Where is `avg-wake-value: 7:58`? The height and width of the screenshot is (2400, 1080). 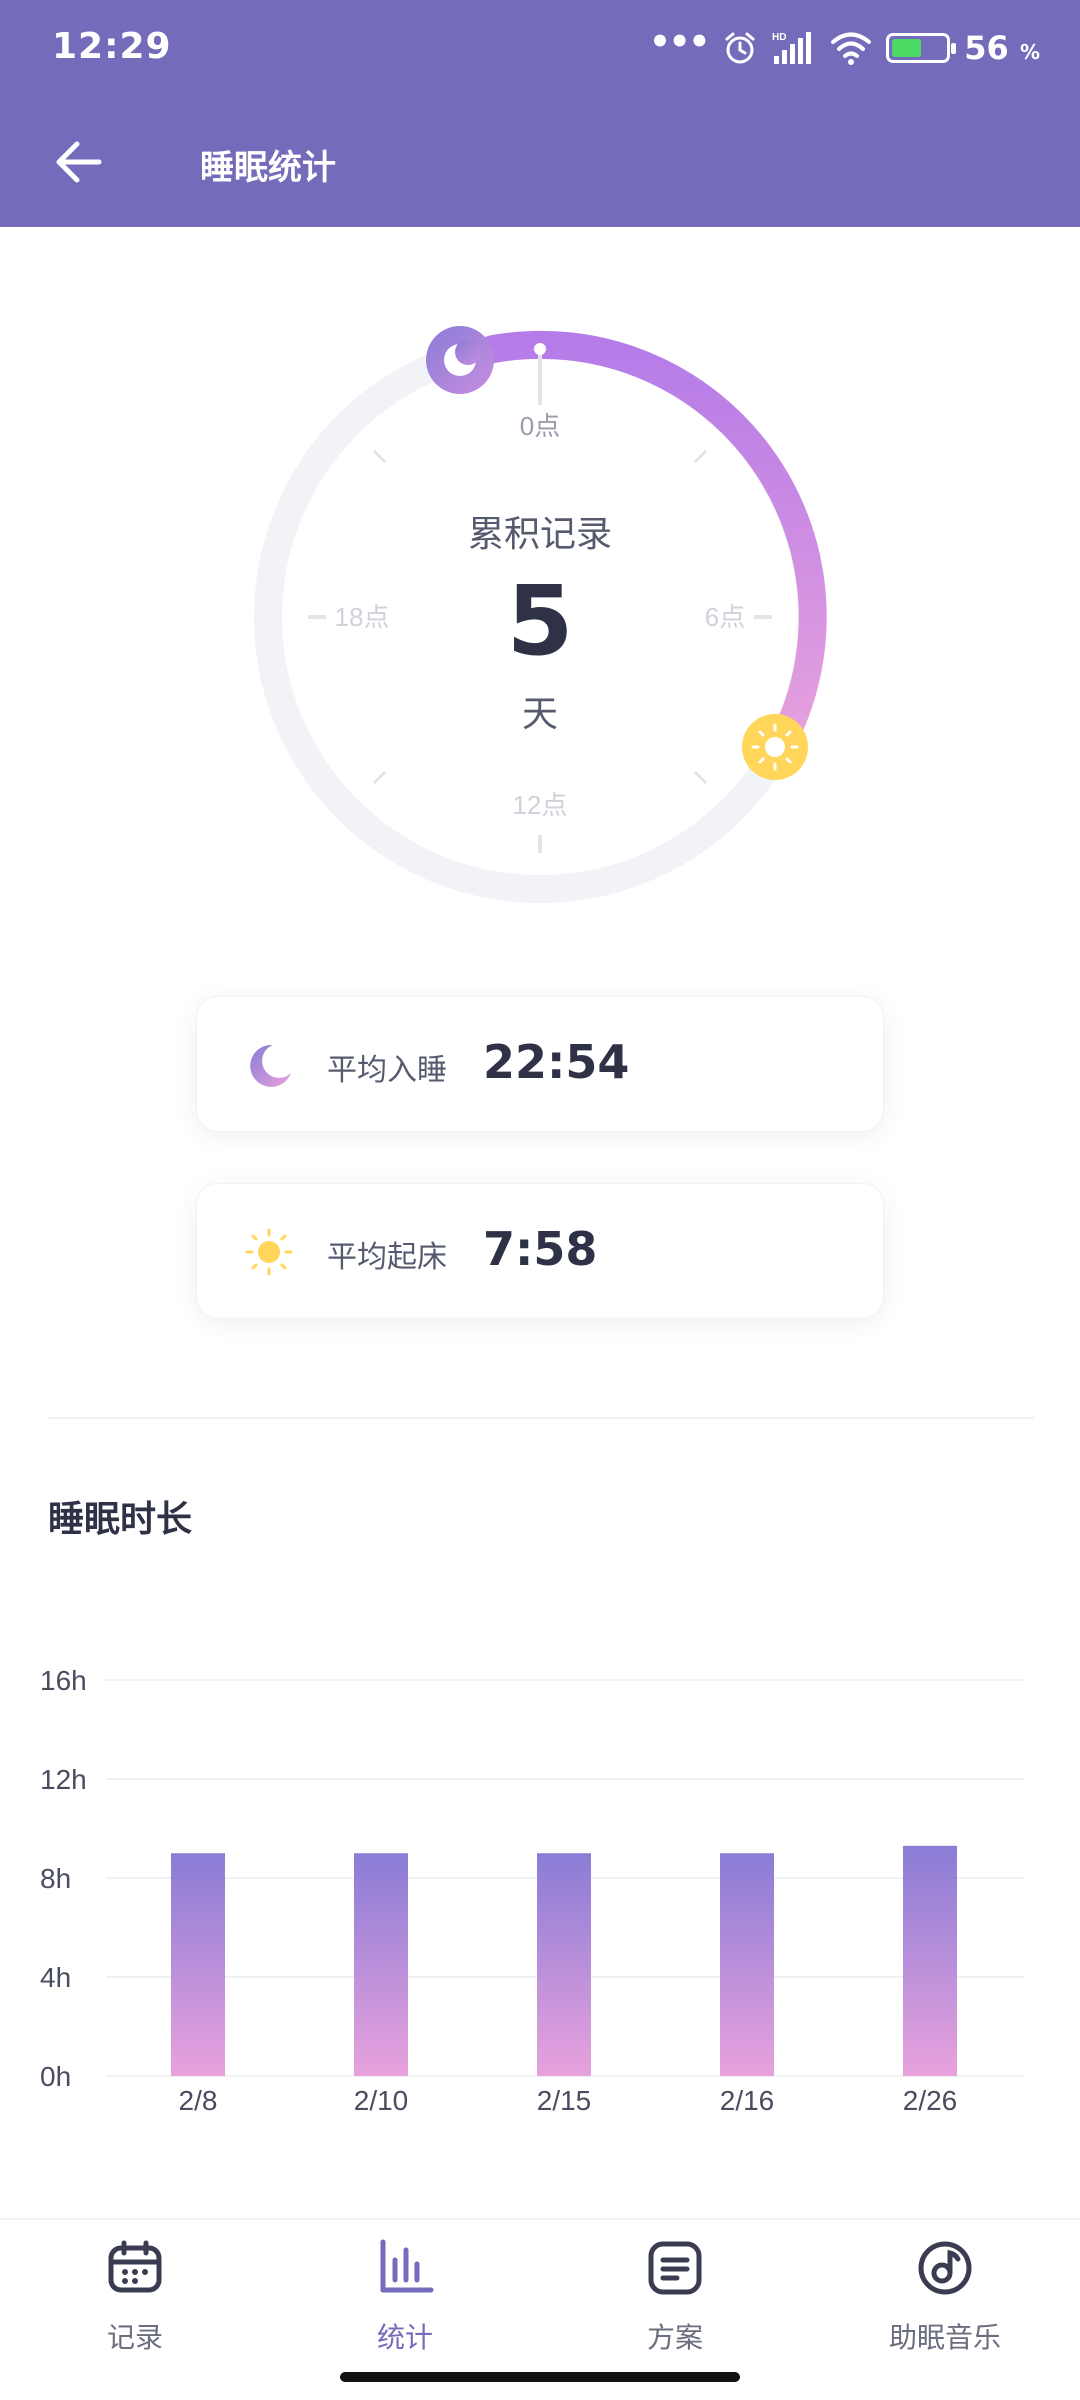
avg-wake-value: 7:58 is located at coordinates (540, 1249).